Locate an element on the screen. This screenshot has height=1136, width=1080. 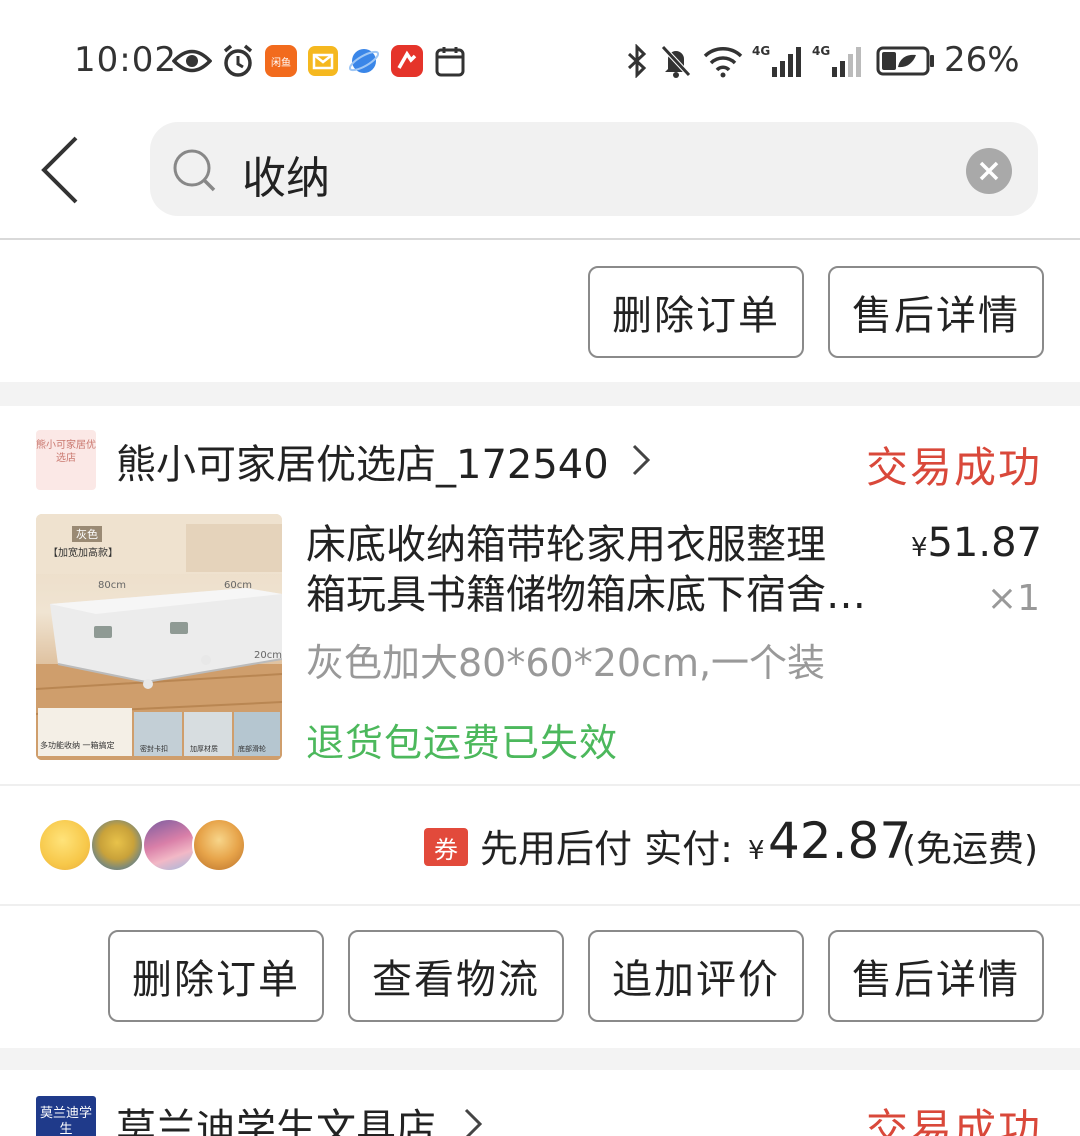
battery-percent: 26% is located at coordinates (982, 60).